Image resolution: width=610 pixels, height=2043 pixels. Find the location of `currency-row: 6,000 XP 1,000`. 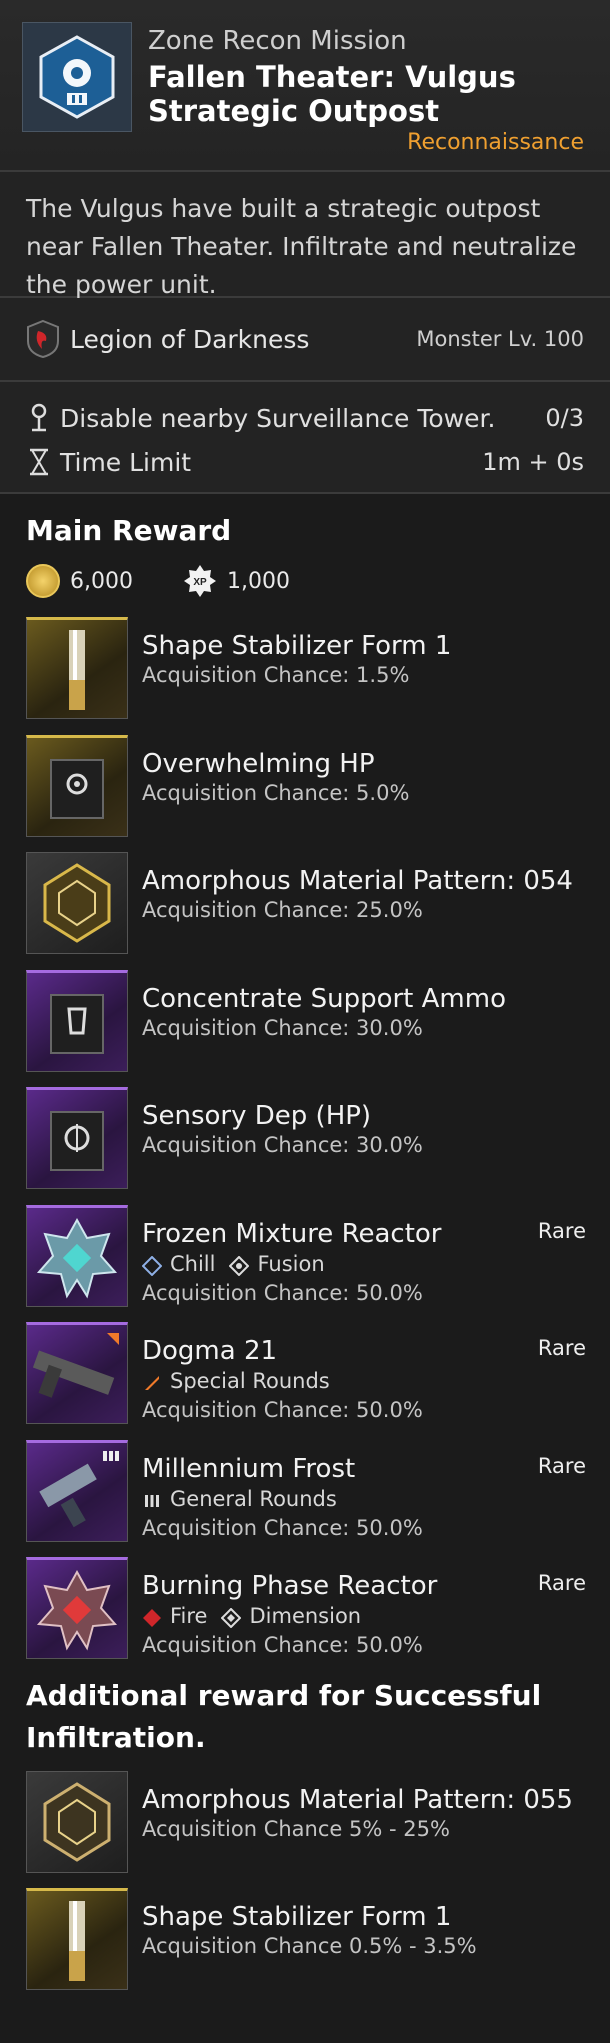

currency-row: 6,000 XP 1,000 is located at coordinates (305, 581).